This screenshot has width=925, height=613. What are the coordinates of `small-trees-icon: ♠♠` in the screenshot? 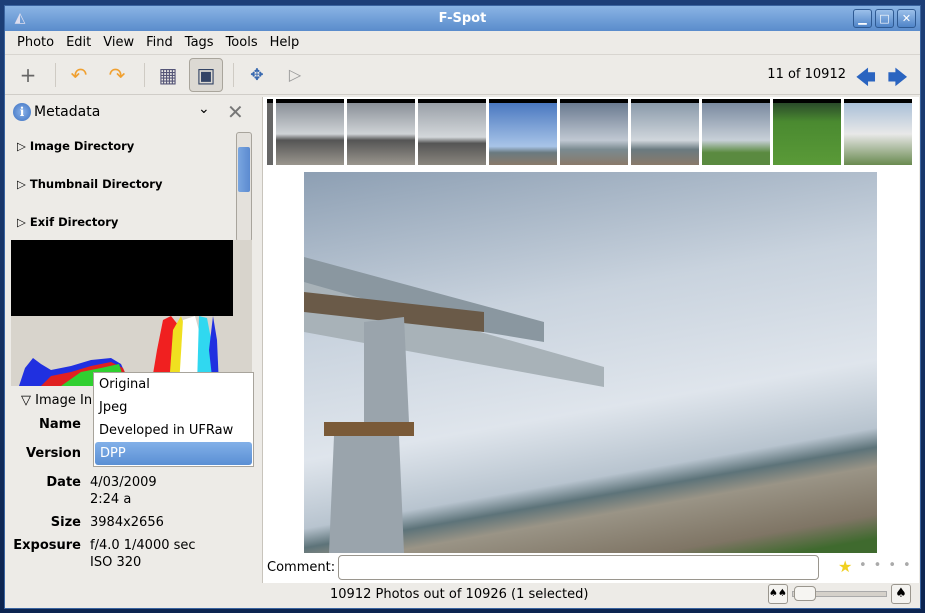 It's located at (778, 593).